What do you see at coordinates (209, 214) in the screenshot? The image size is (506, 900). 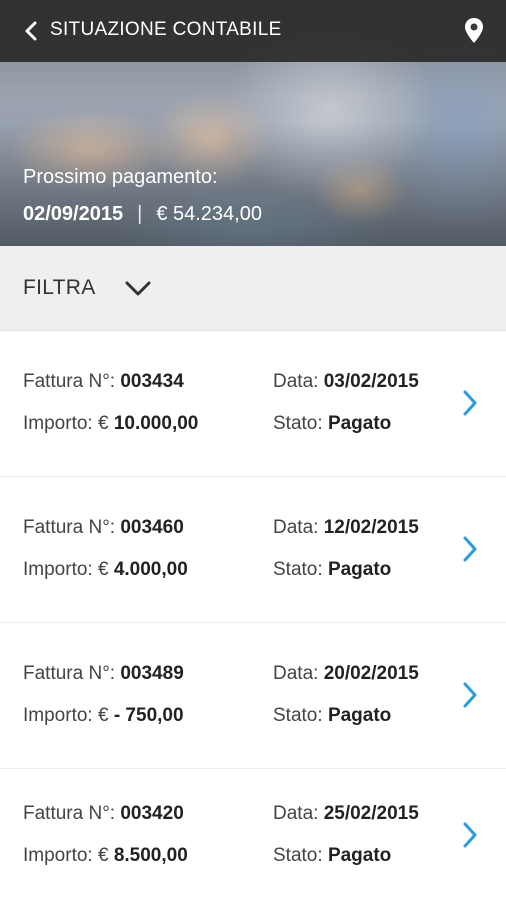 I see `next-payment-amount: € 54.234,00` at bounding box center [209, 214].